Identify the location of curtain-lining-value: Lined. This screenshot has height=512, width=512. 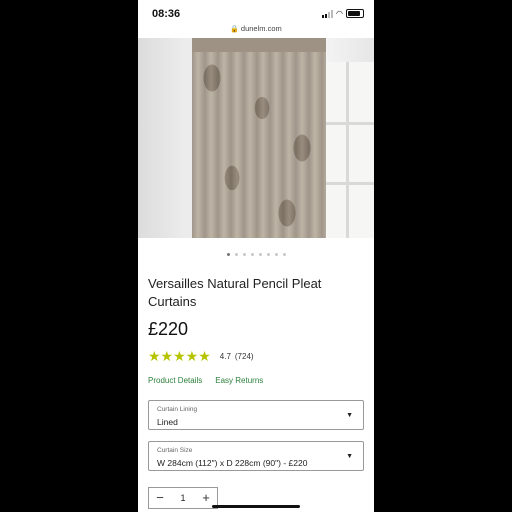
(167, 422).